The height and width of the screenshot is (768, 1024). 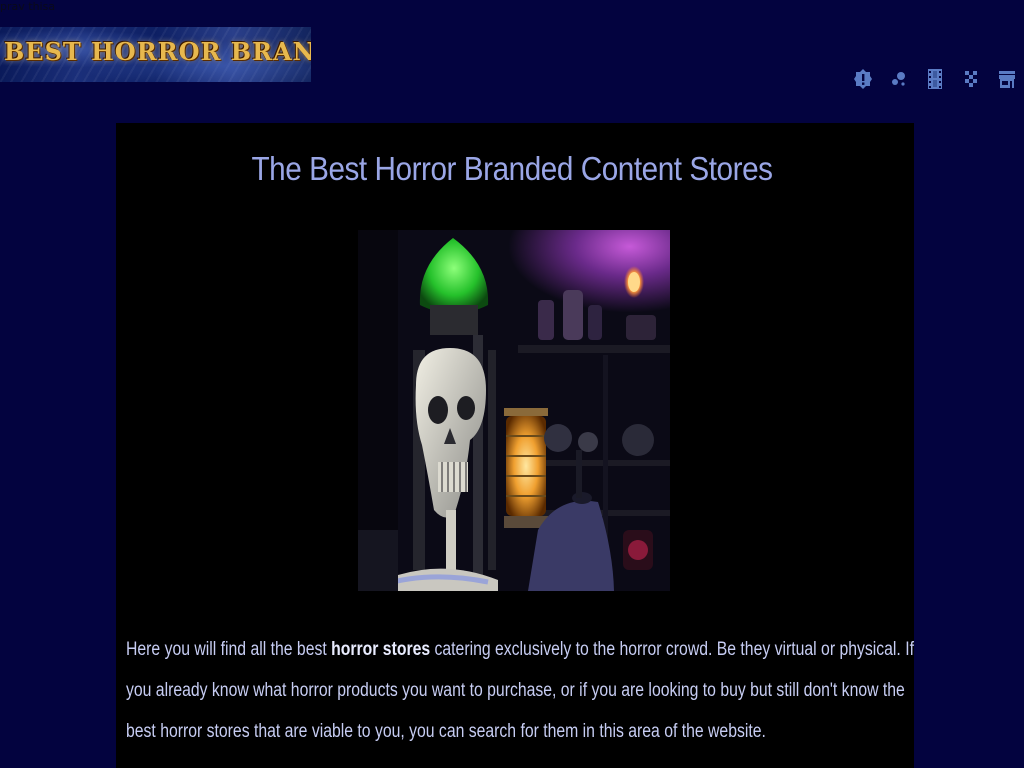 What do you see at coordinates (229, 649) in the screenshot?
I see `intro-text-start: Here you will find all the best` at bounding box center [229, 649].